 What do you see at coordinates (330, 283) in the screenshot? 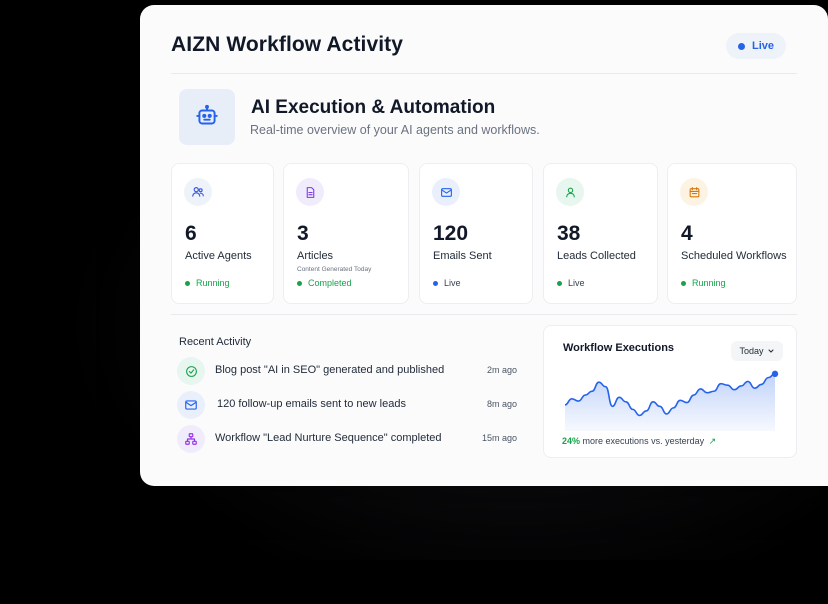
I see `status-text: Completed` at bounding box center [330, 283].